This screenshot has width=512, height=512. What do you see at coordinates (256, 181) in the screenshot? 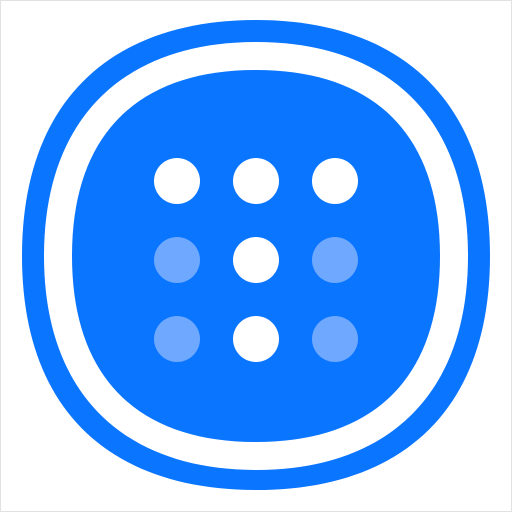
I see `dot-r1-c2` at bounding box center [256, 181].